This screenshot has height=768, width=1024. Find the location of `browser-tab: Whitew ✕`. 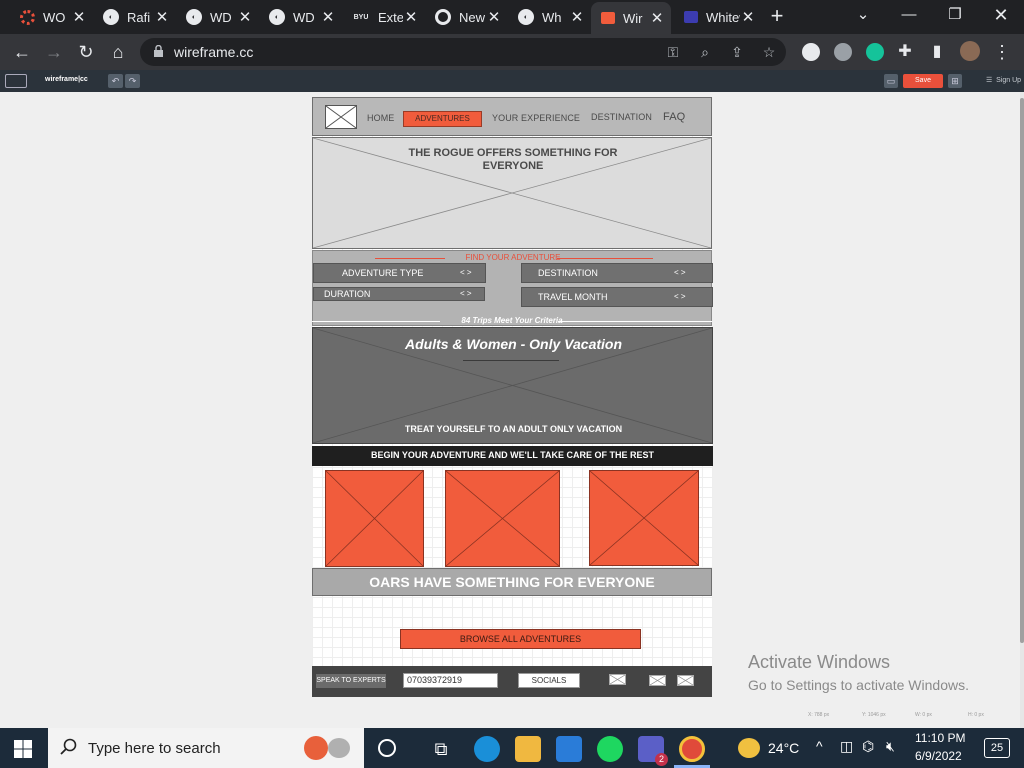

browser-tab: Whitew ✕ is located at coordinates (718, 17).